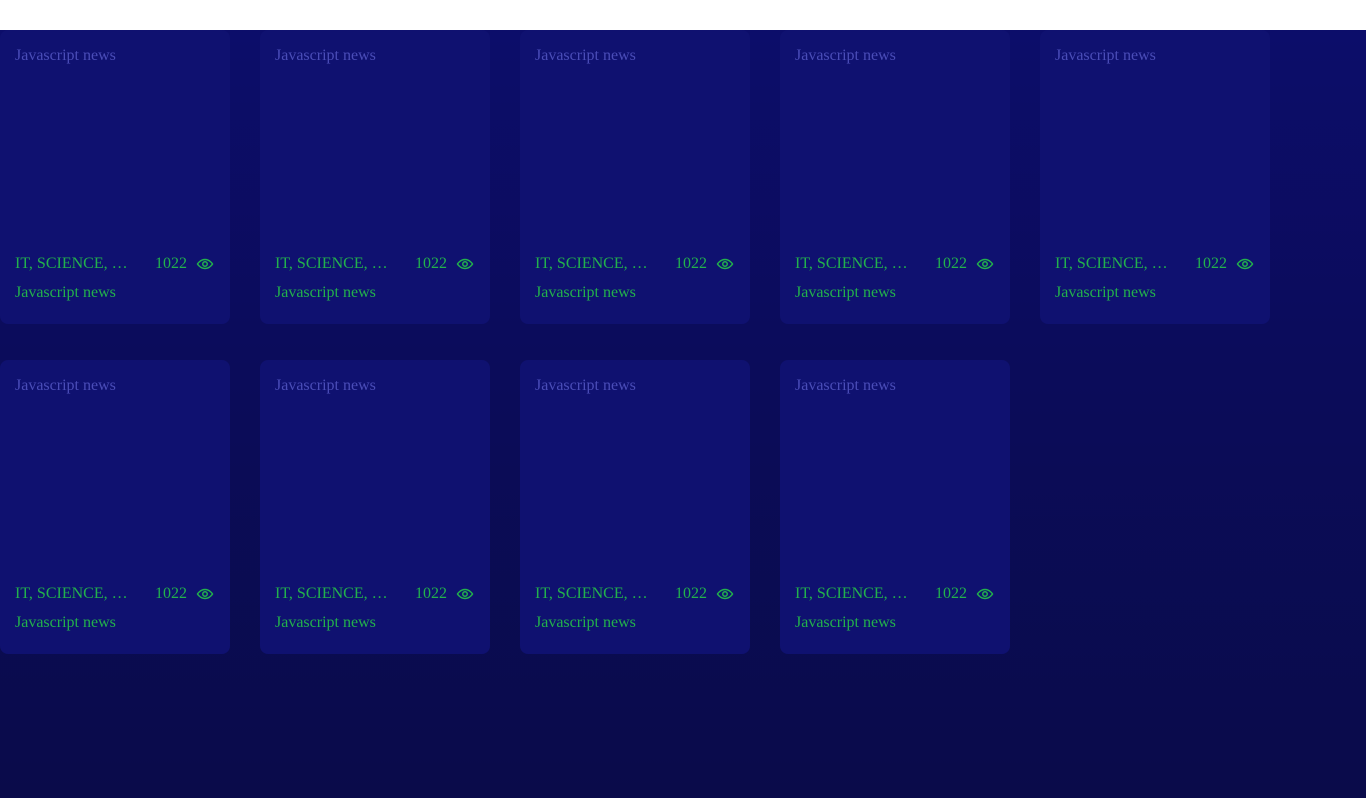 The height and width of the screenshot is (798, 1366). I want to click on top-bar, so click(683, 15).